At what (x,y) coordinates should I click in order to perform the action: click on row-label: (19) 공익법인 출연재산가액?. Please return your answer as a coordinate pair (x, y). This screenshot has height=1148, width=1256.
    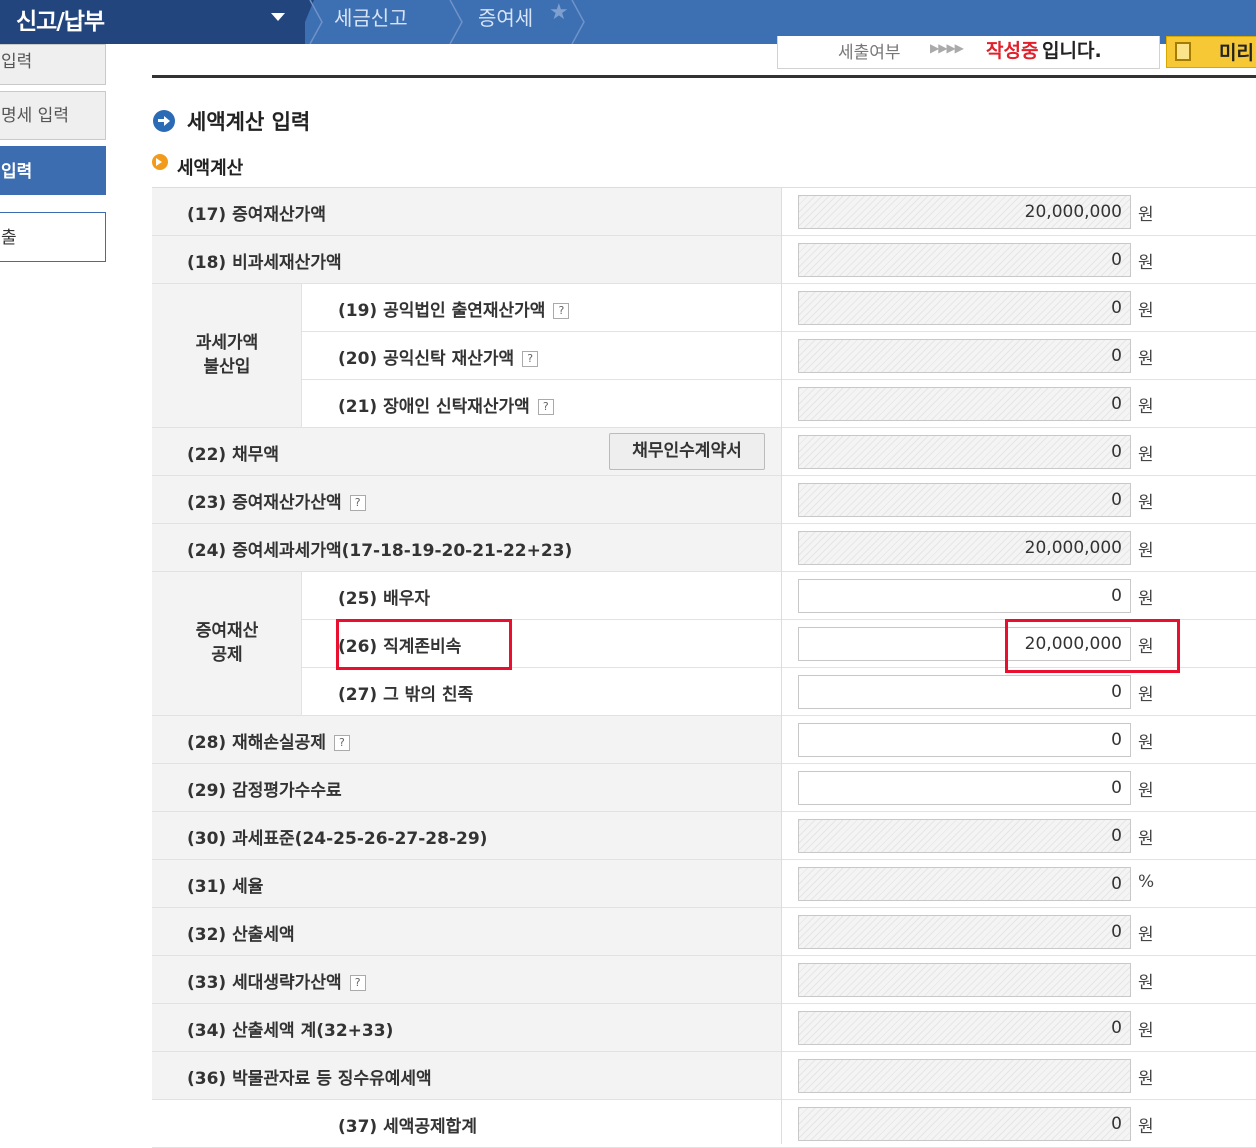
    Looking at the image, I should click on (454, 308).